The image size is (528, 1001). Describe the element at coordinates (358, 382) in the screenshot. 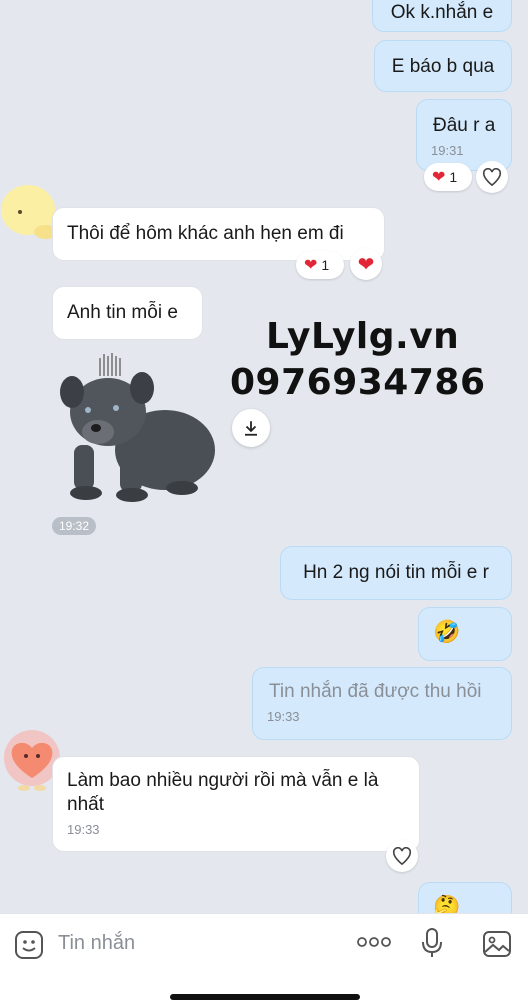

I see `watermark-phone: 0976934786` at that location.